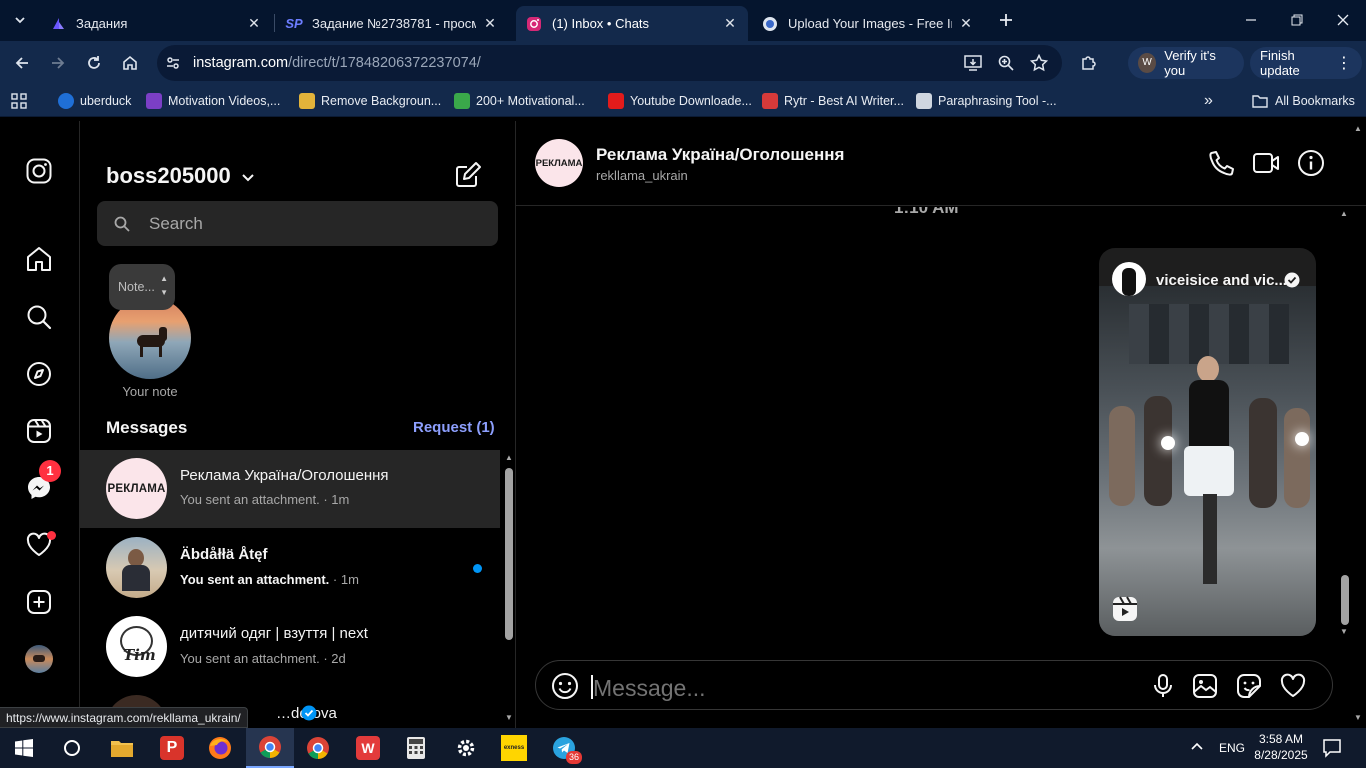 The width and height of the screenshot is (1366, 768). Describe the element at coordinates (130, 63) in the screenshot. I see `home-button` at that location.